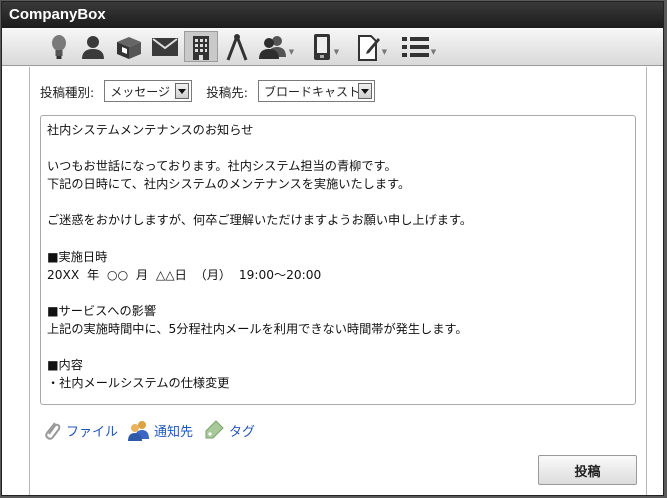 Image resolution: width=667 pixels, height=498 pixels. Describe the element at coordinates (53, 431) in the screenshot. I see `paperclip-icon` at that location.